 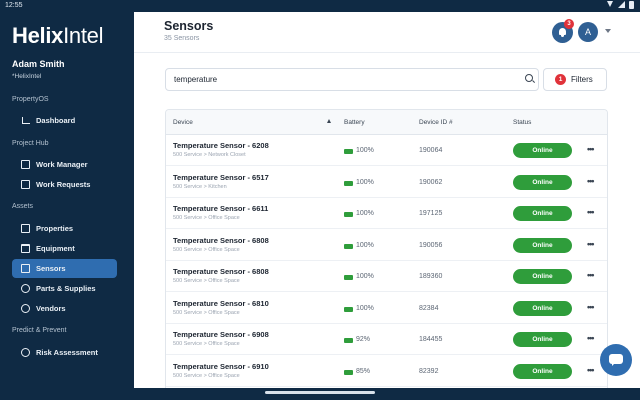 What do you see at coordinates (352, 79) in the screenshot?
I see `search-input: temperature` at bounding box center [352, 79].